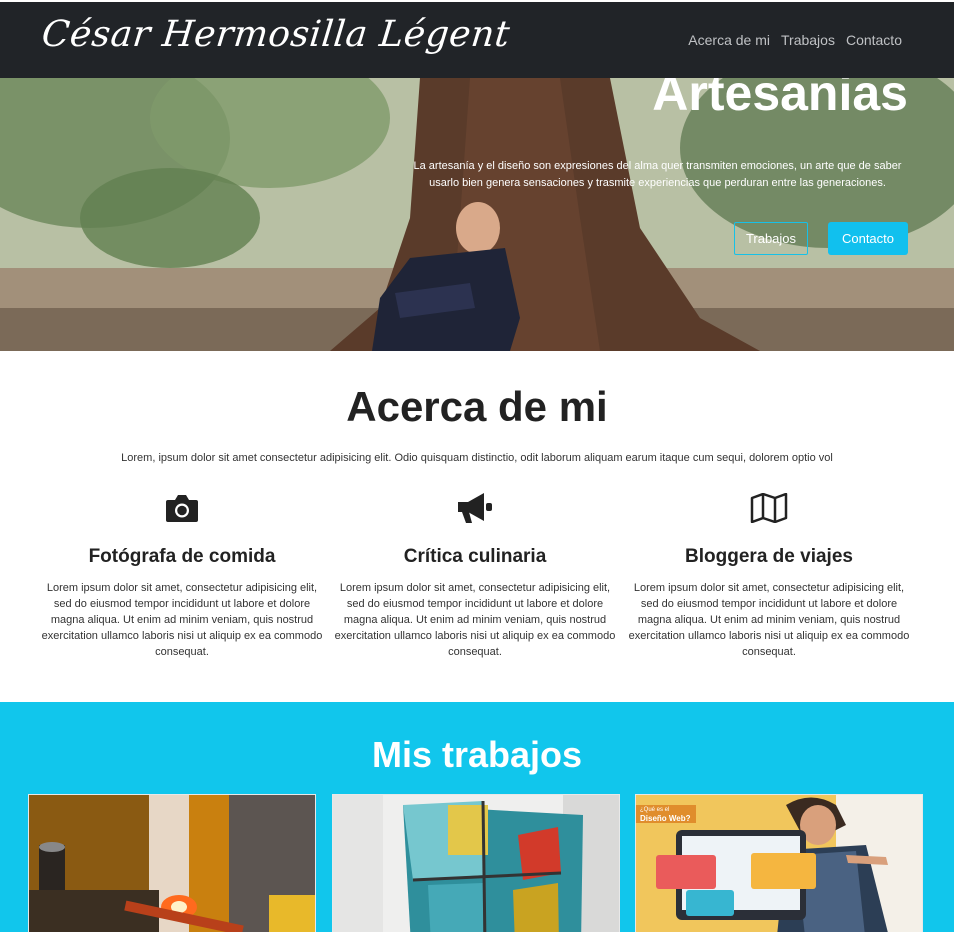  What do you see at coordinates (729, 40) in the screenshot?
I see `nav-link-acerca: Acerca de mi` at bounding box center [729, 40].